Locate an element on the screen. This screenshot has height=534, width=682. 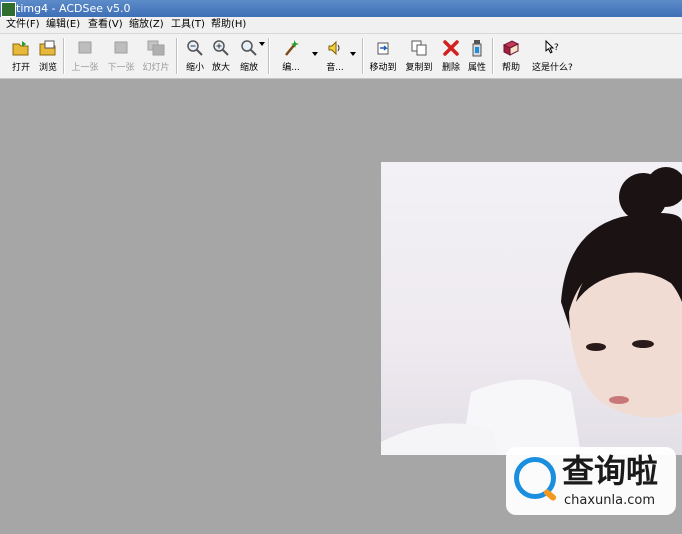
move-to-label: 移动到 is located at coordinates (383, 68).